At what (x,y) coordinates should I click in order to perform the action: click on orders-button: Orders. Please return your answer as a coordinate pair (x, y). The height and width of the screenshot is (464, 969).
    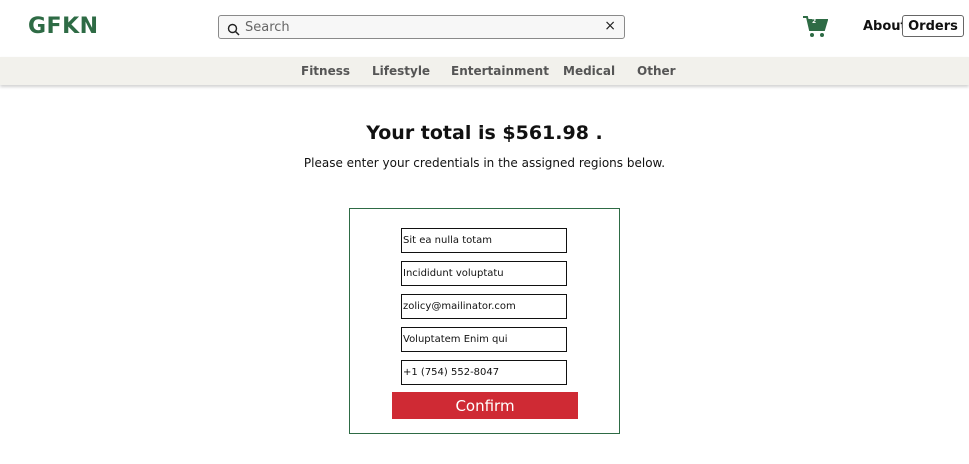
    Looking at the image, I should click on (933, 26).